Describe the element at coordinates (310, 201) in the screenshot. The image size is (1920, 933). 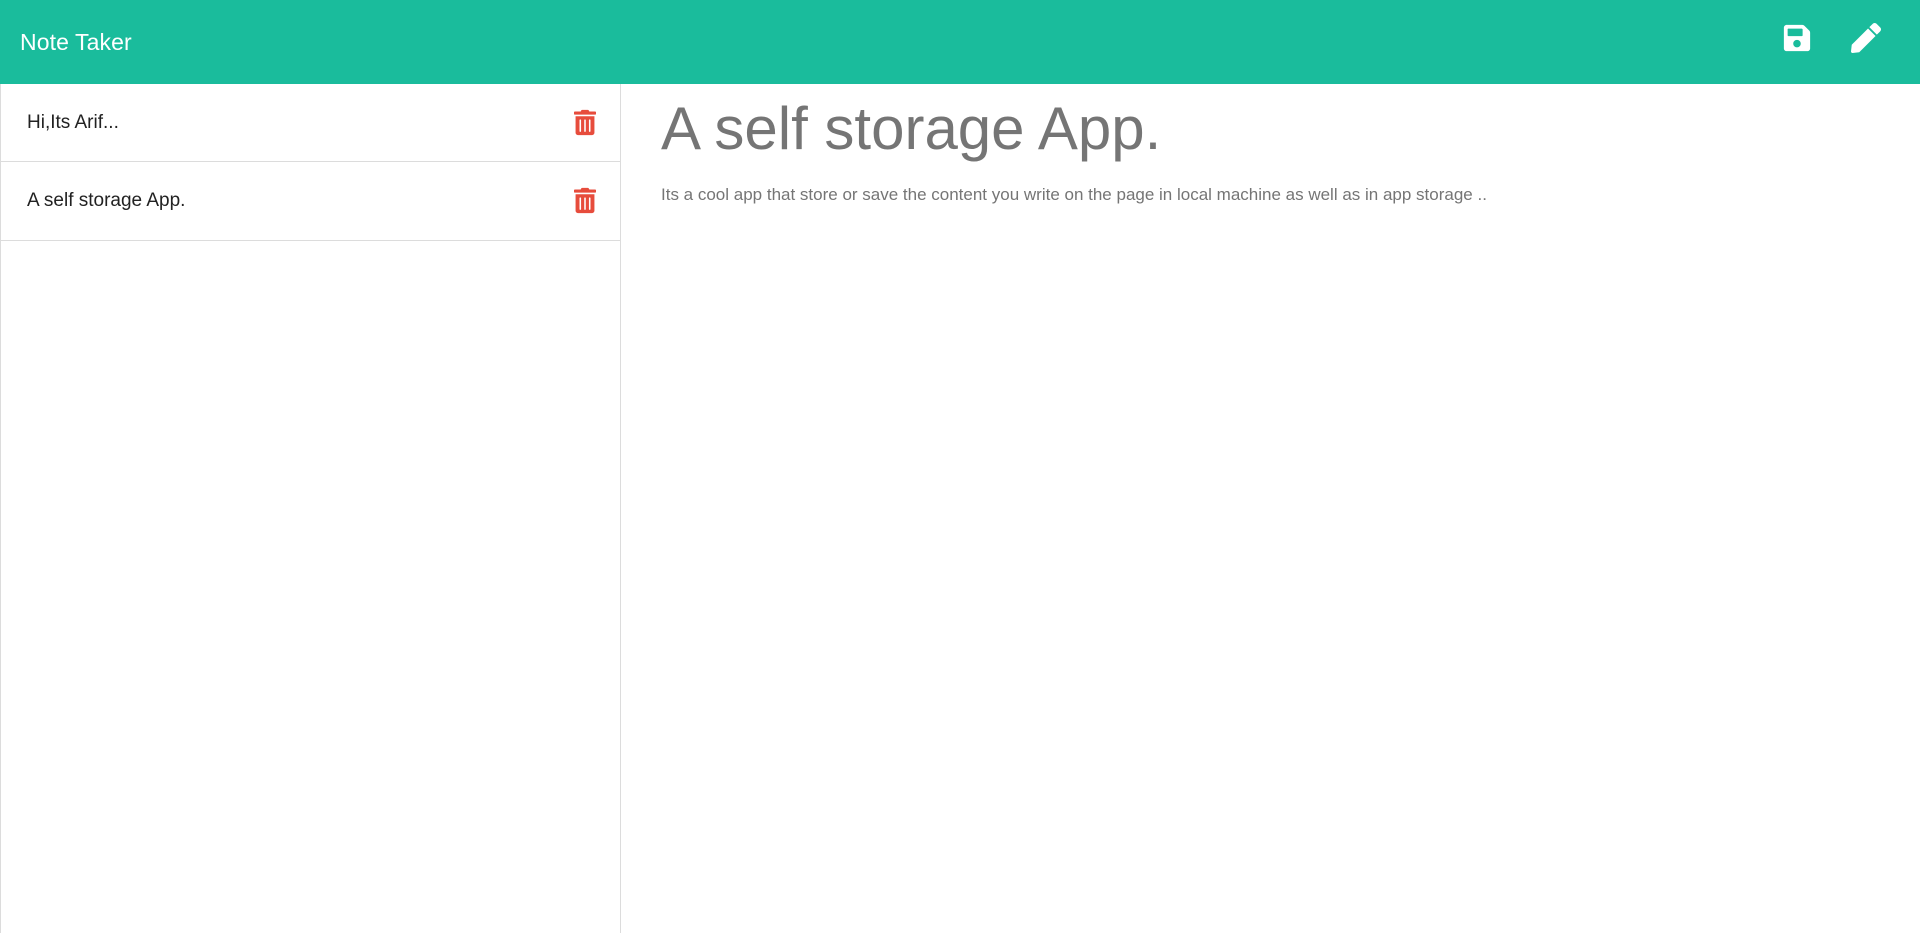
I see `list-item: A self storage App.` at that location.